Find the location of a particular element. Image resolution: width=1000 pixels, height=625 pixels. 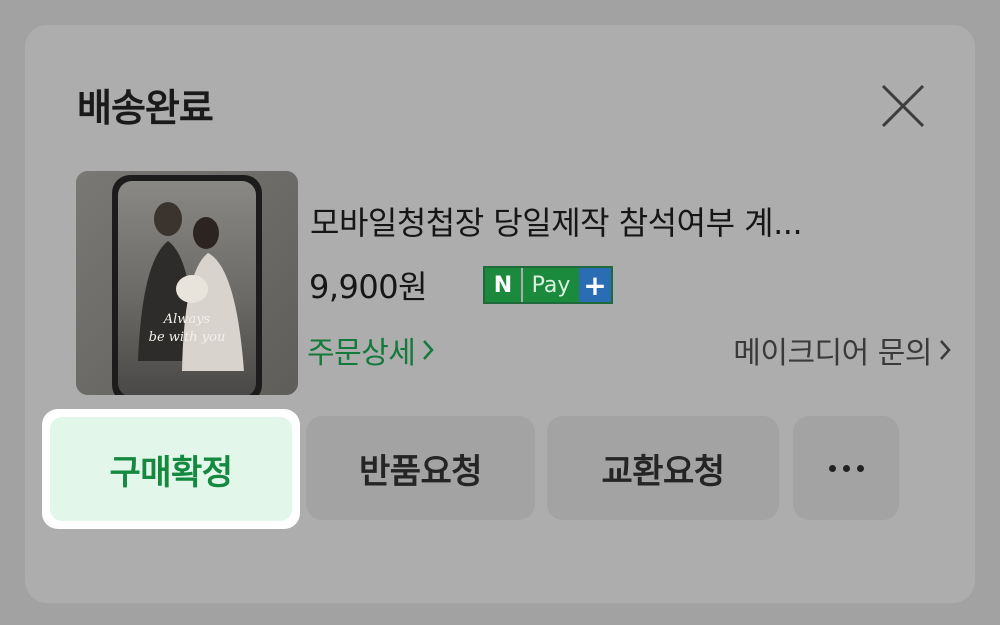

exchange-request-button: 교환요청 is located at coordinates (663, 468).